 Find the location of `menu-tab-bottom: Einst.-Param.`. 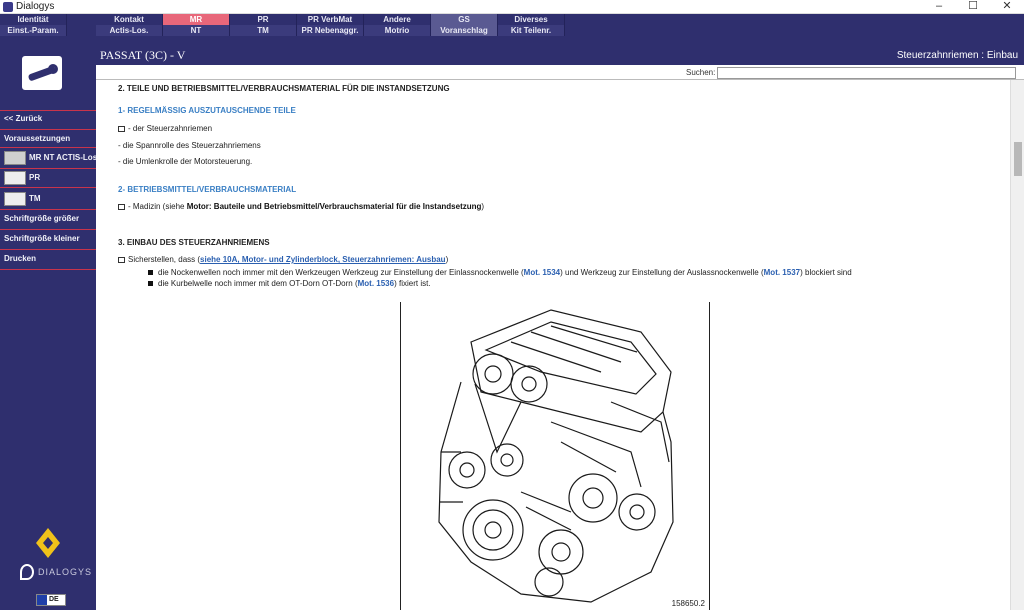

menu-tab-bottom: Einst.-Param. is located at coordinates (33, 30).